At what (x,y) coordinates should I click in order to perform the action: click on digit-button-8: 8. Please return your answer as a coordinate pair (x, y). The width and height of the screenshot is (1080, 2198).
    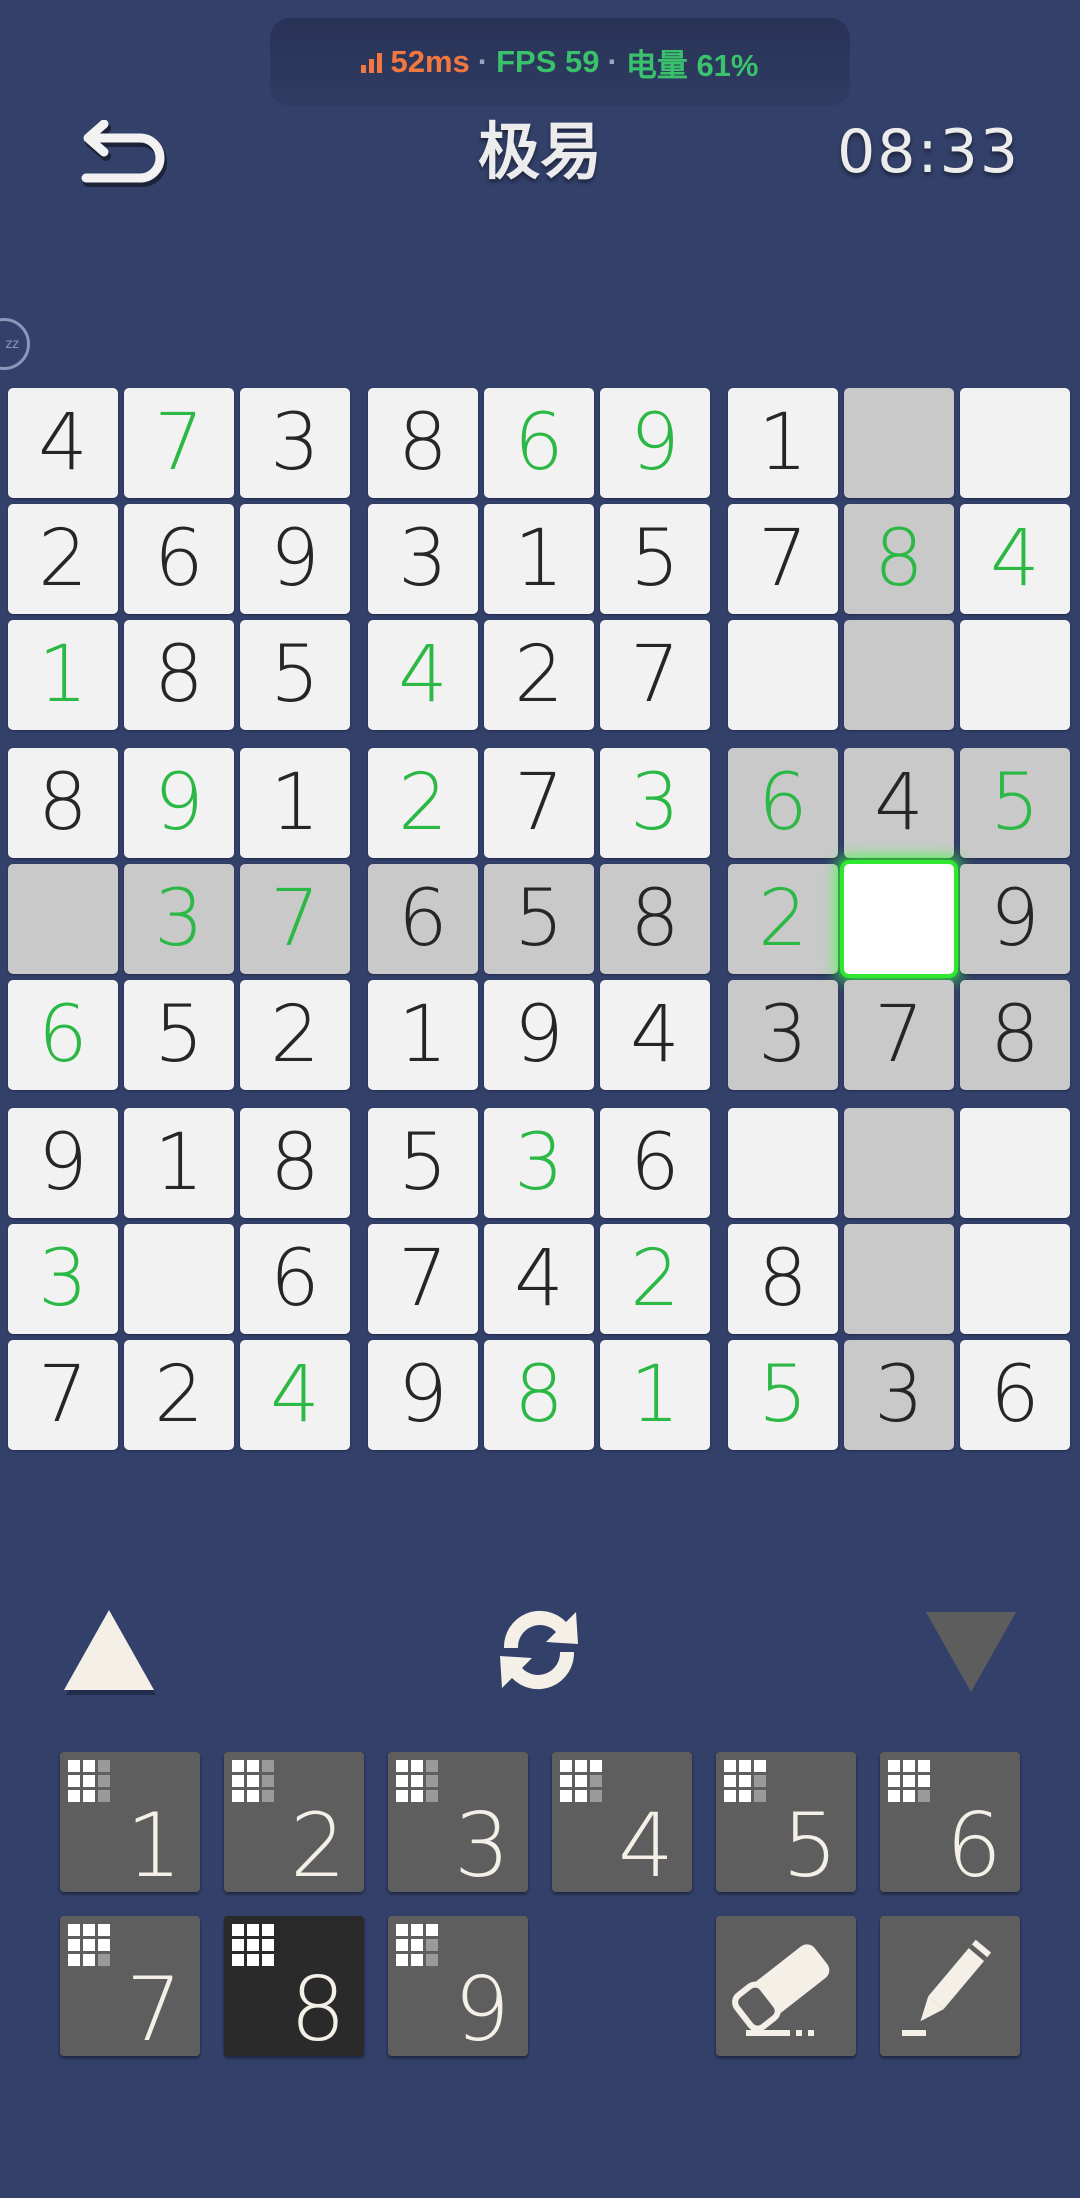
    Looking at the image, I should click on (294, 1986).